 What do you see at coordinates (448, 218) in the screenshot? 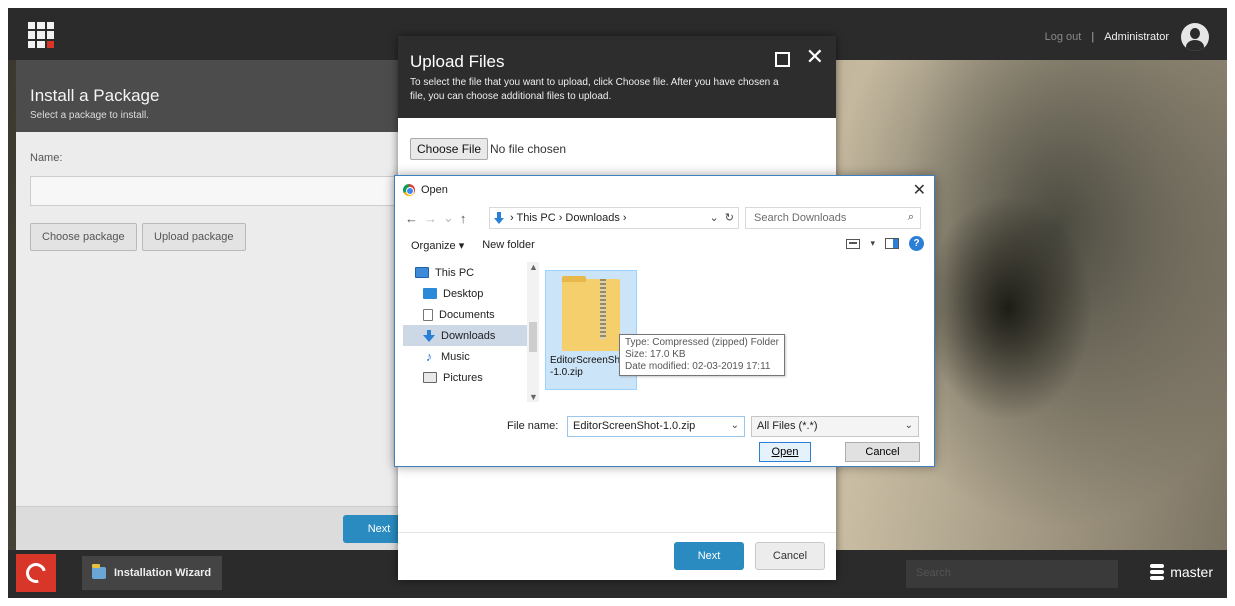
I see `recent-chevron-icon: ⌄` at bounding box center [448, 218].